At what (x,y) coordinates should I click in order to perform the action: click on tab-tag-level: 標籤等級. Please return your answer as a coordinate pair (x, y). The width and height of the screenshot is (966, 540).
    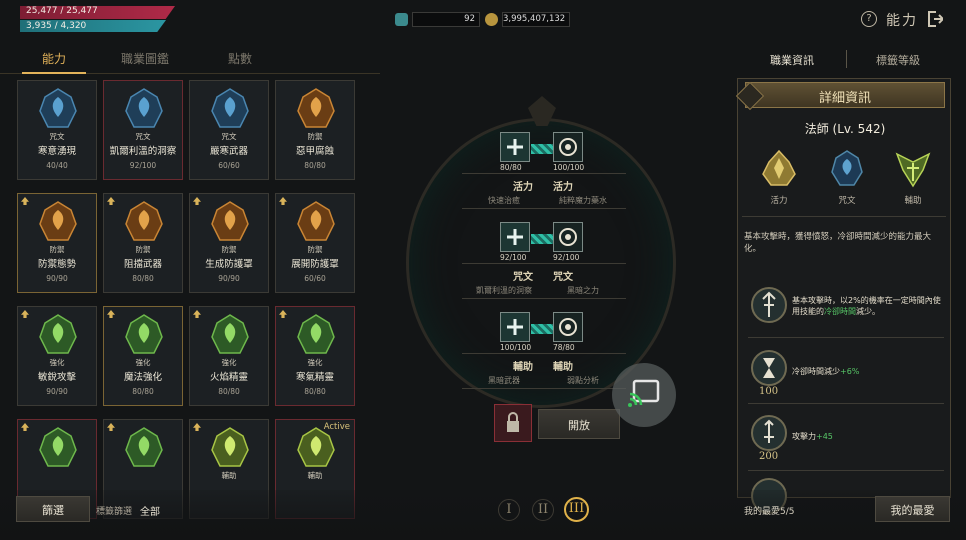
    Looking at the image, I should click on (898, 60).